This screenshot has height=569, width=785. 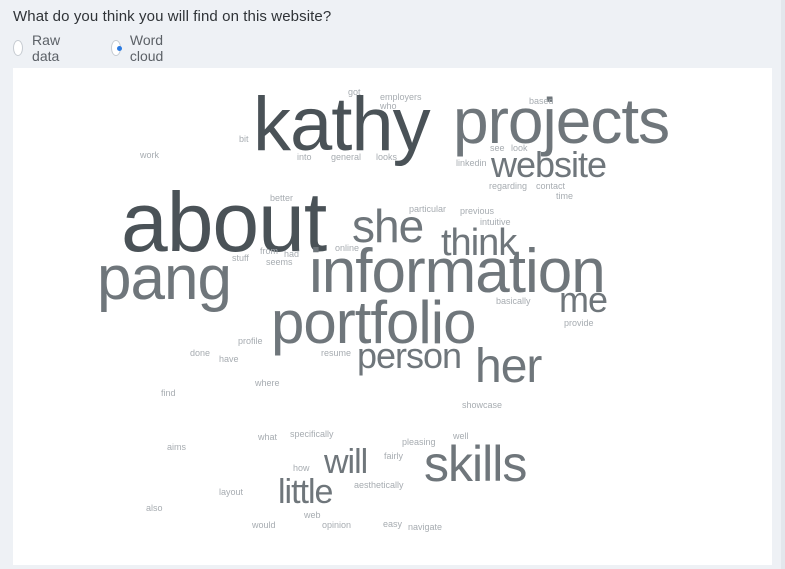 I want to click on word-also: also, so click(x=154, y=508).